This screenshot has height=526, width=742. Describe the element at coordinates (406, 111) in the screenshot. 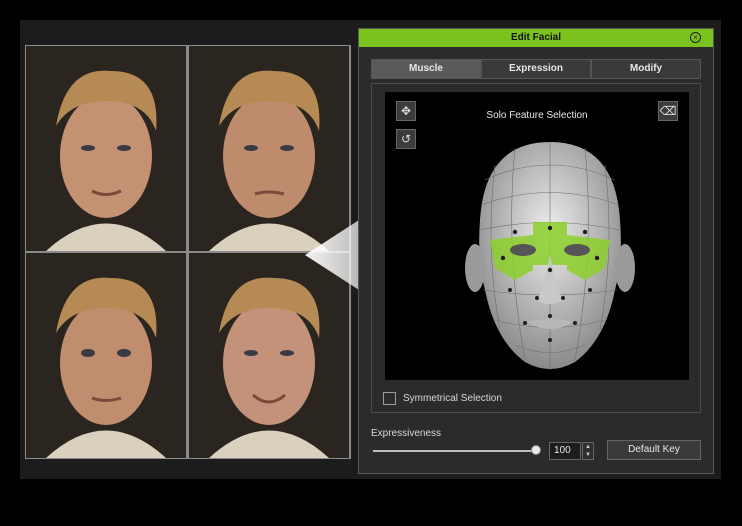

I see `pick-icon: ✥` at that location.